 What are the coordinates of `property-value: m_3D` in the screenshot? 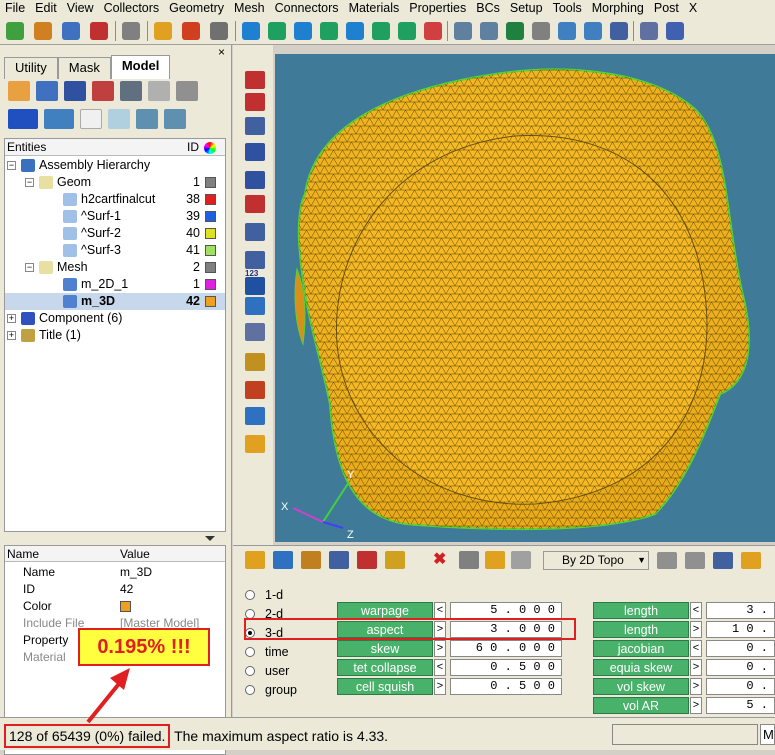 It's located at (136, 572).